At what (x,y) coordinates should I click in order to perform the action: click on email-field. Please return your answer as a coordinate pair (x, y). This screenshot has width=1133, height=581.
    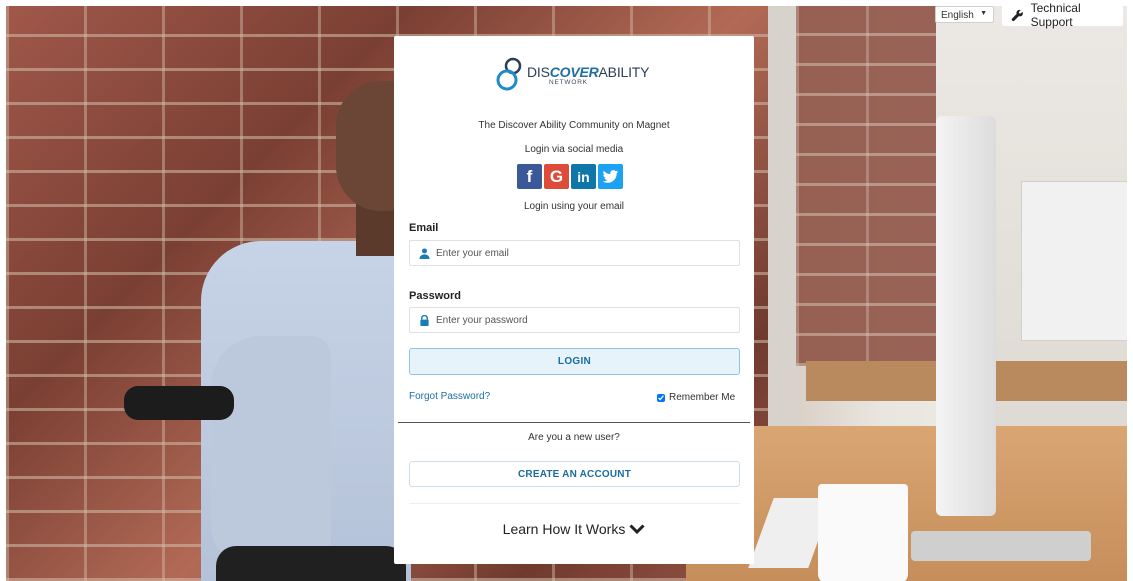
    Looking at the image, I should click on (574, 253).